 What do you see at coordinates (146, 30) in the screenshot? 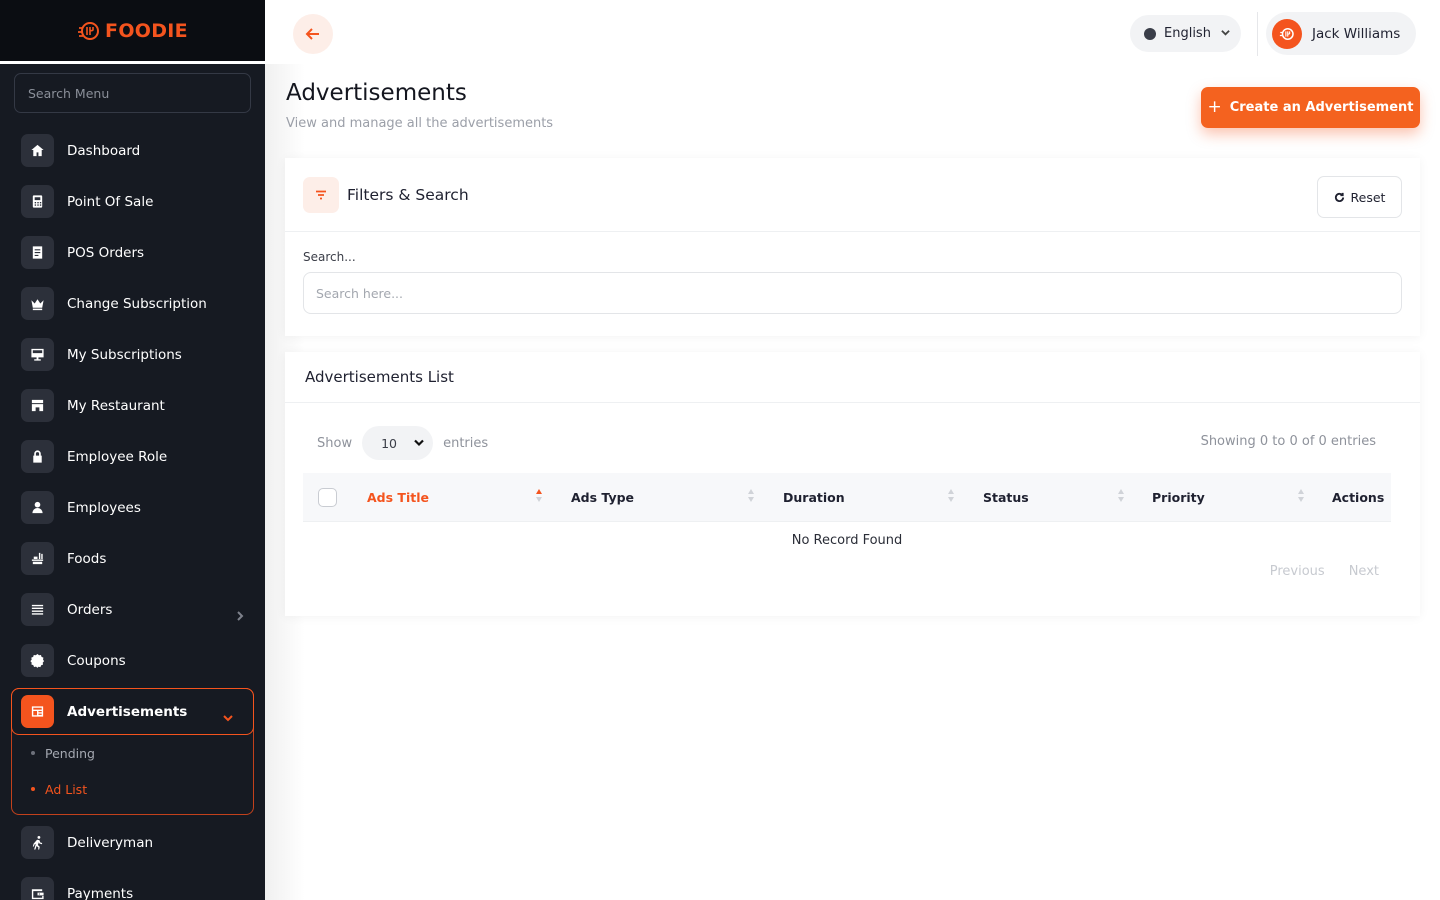
I see `brand-name: FOODIE` at bounding box center [146, 30].